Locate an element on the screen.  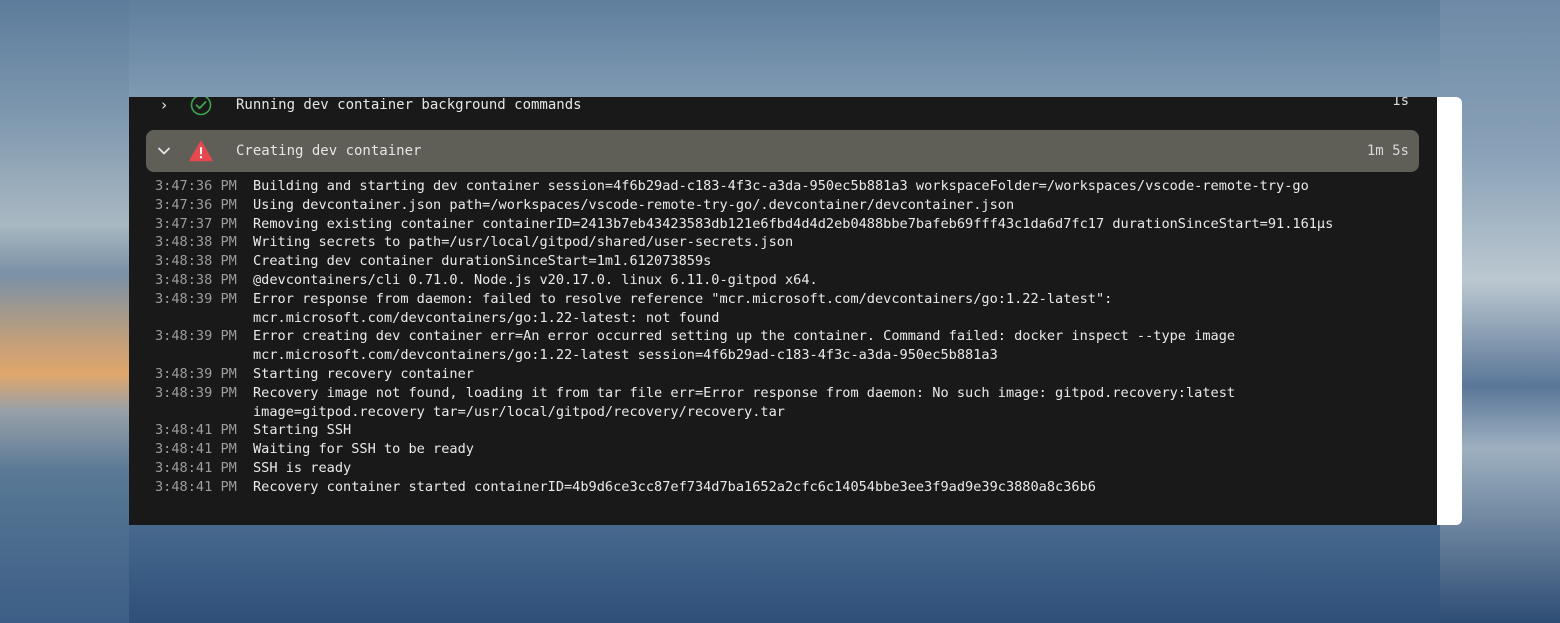
log-line: 3:48:39 PM Starting recovery container is located at coordinates (796, 374).